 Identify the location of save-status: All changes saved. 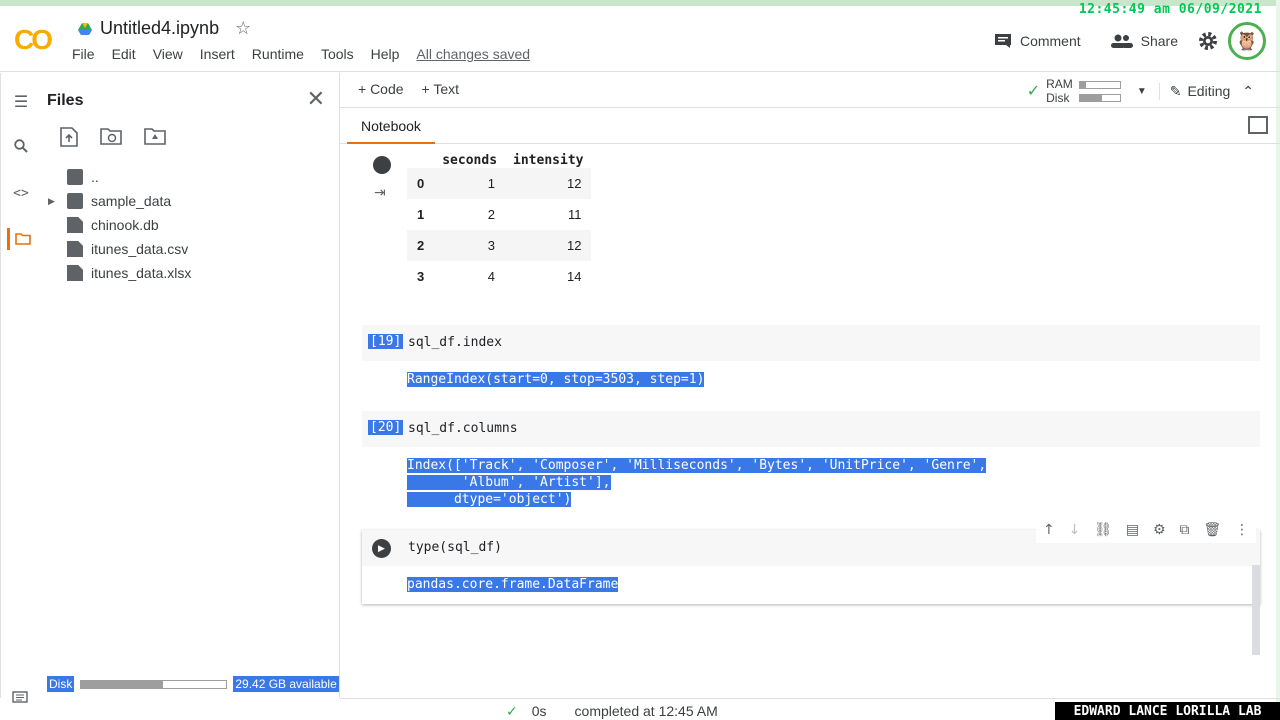
(478, 54).